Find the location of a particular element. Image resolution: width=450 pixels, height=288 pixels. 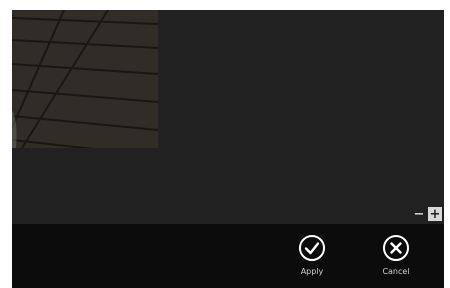

zoom-in-button: + is located at coordinates (435, 214).